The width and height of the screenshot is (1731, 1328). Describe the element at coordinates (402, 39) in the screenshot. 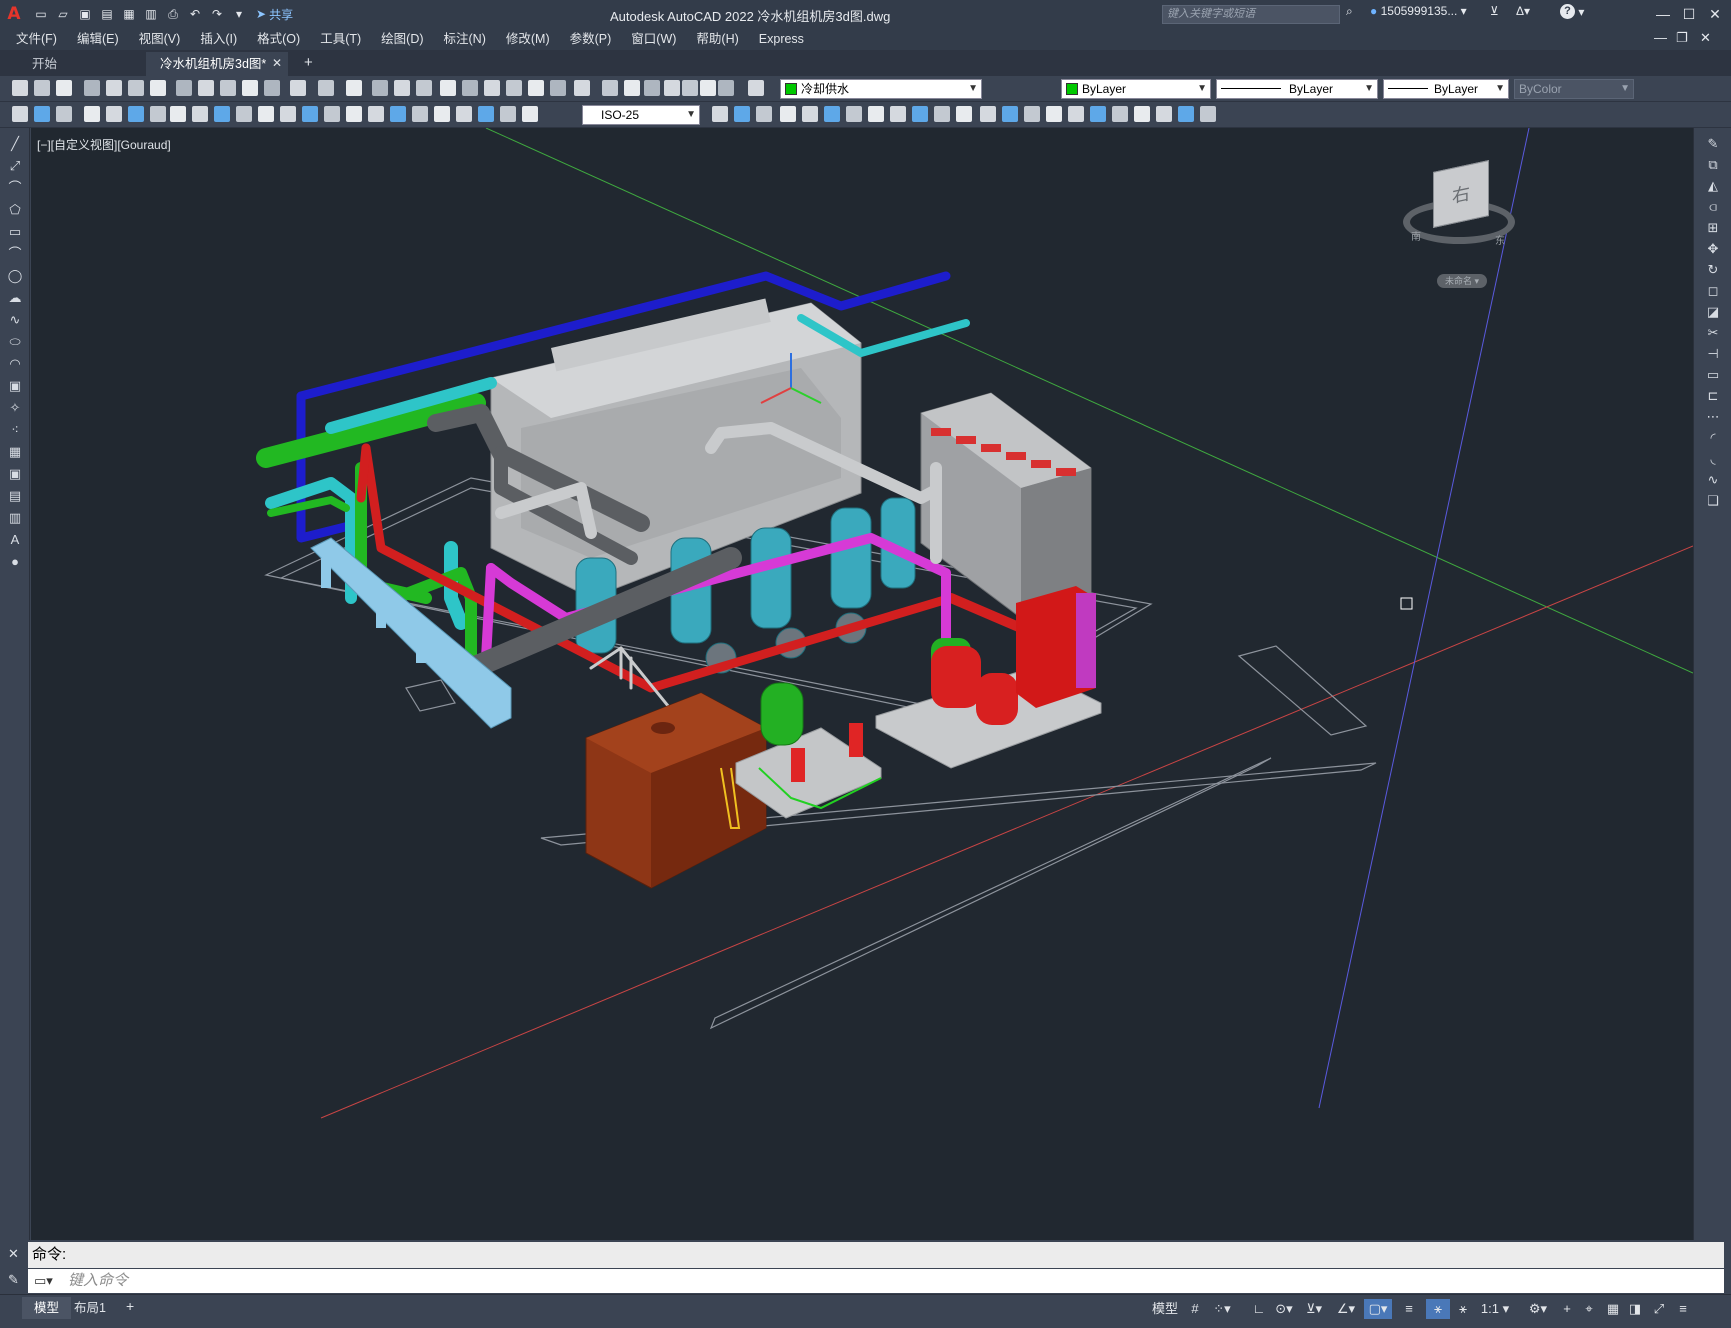

I see `menu-draw: 绘图(D)` at that location.